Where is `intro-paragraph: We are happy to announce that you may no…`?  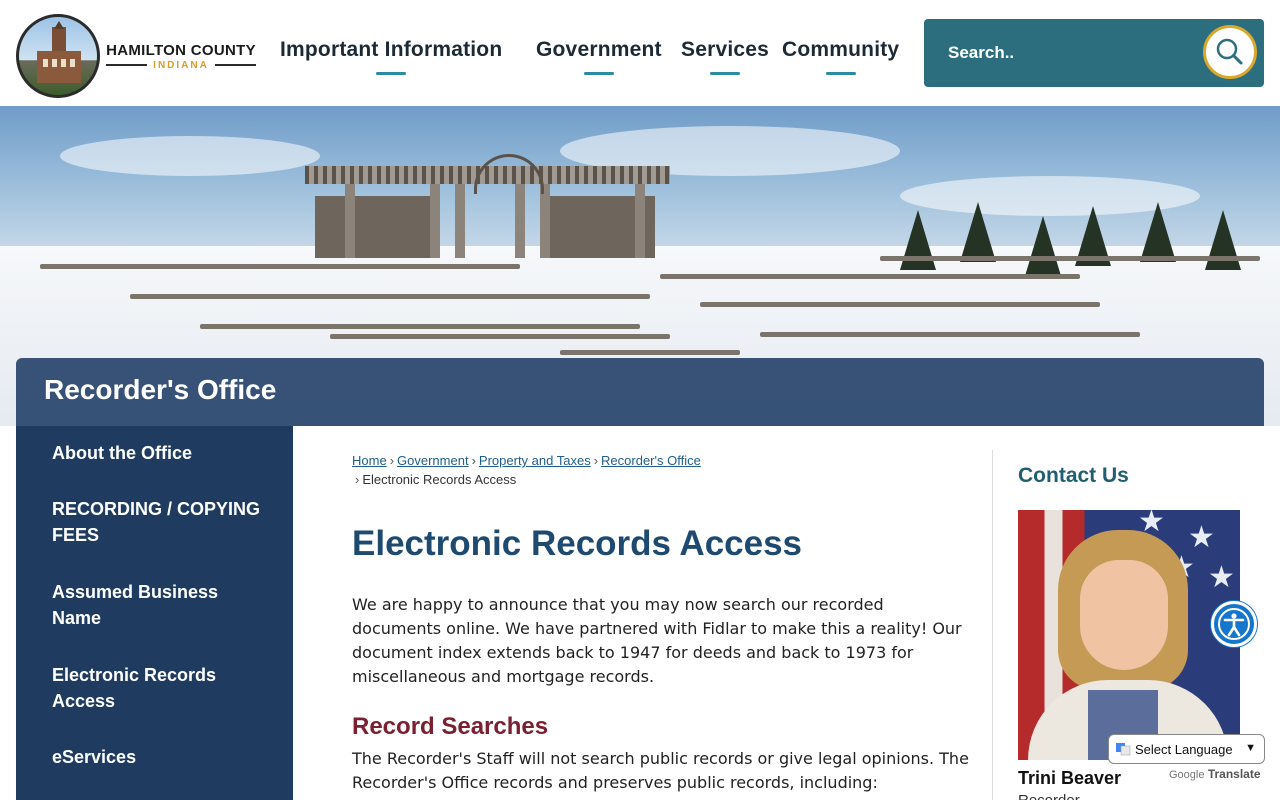
intro-paragraph: We are happy to announce that you may no… is located at coordinates (657, 640).